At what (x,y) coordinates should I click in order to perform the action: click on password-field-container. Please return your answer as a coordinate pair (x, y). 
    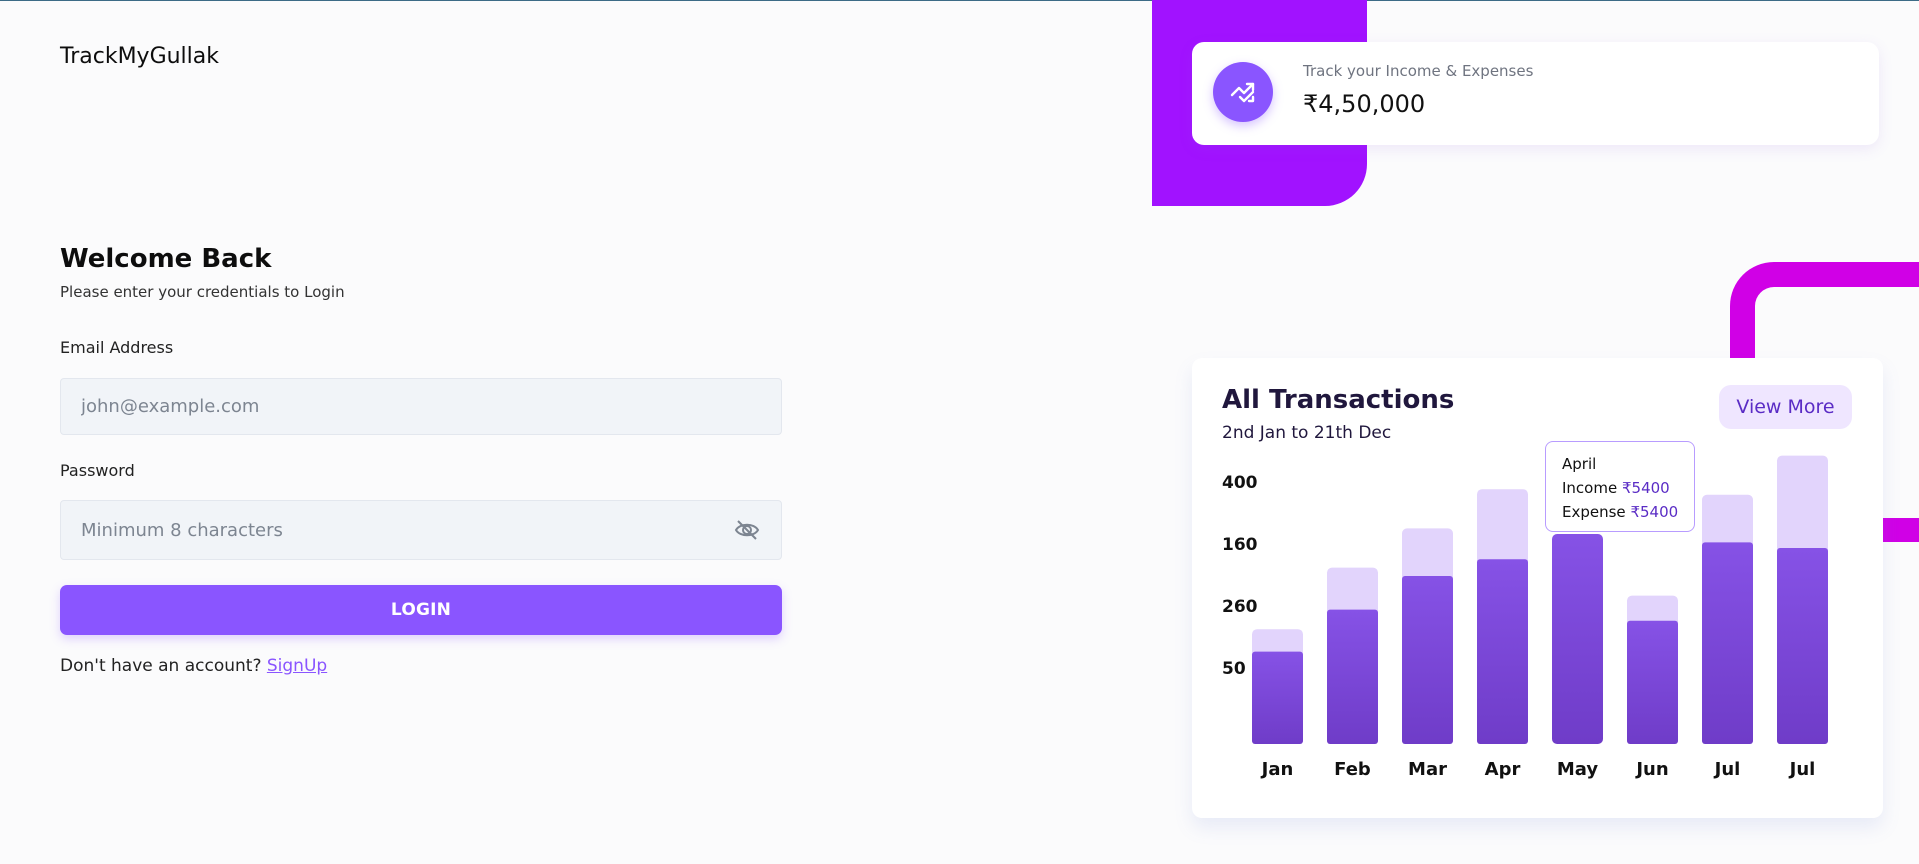
    Looking at the image, I should click on (421, 530).